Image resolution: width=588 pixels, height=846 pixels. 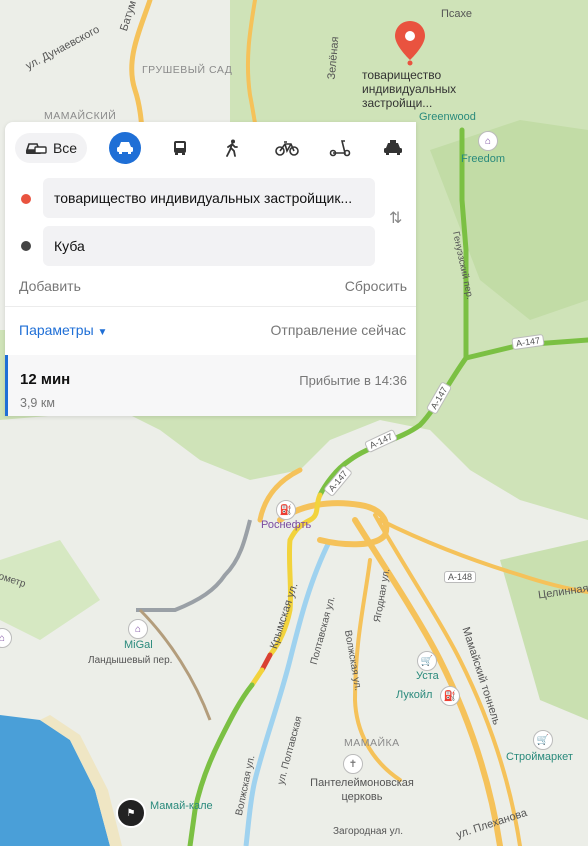 What do you see at coordinates (56, 330) in the screenshot?
I see `parameters-label: Параметры` at bounding box center [56, 330].